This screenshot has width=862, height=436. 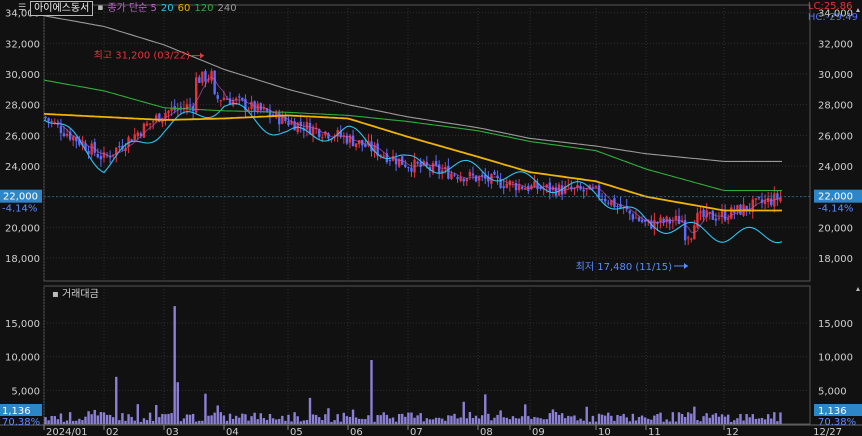 I want to click on low-annotation: 최저 17,480 (11/15), so click(x=624, y=267).